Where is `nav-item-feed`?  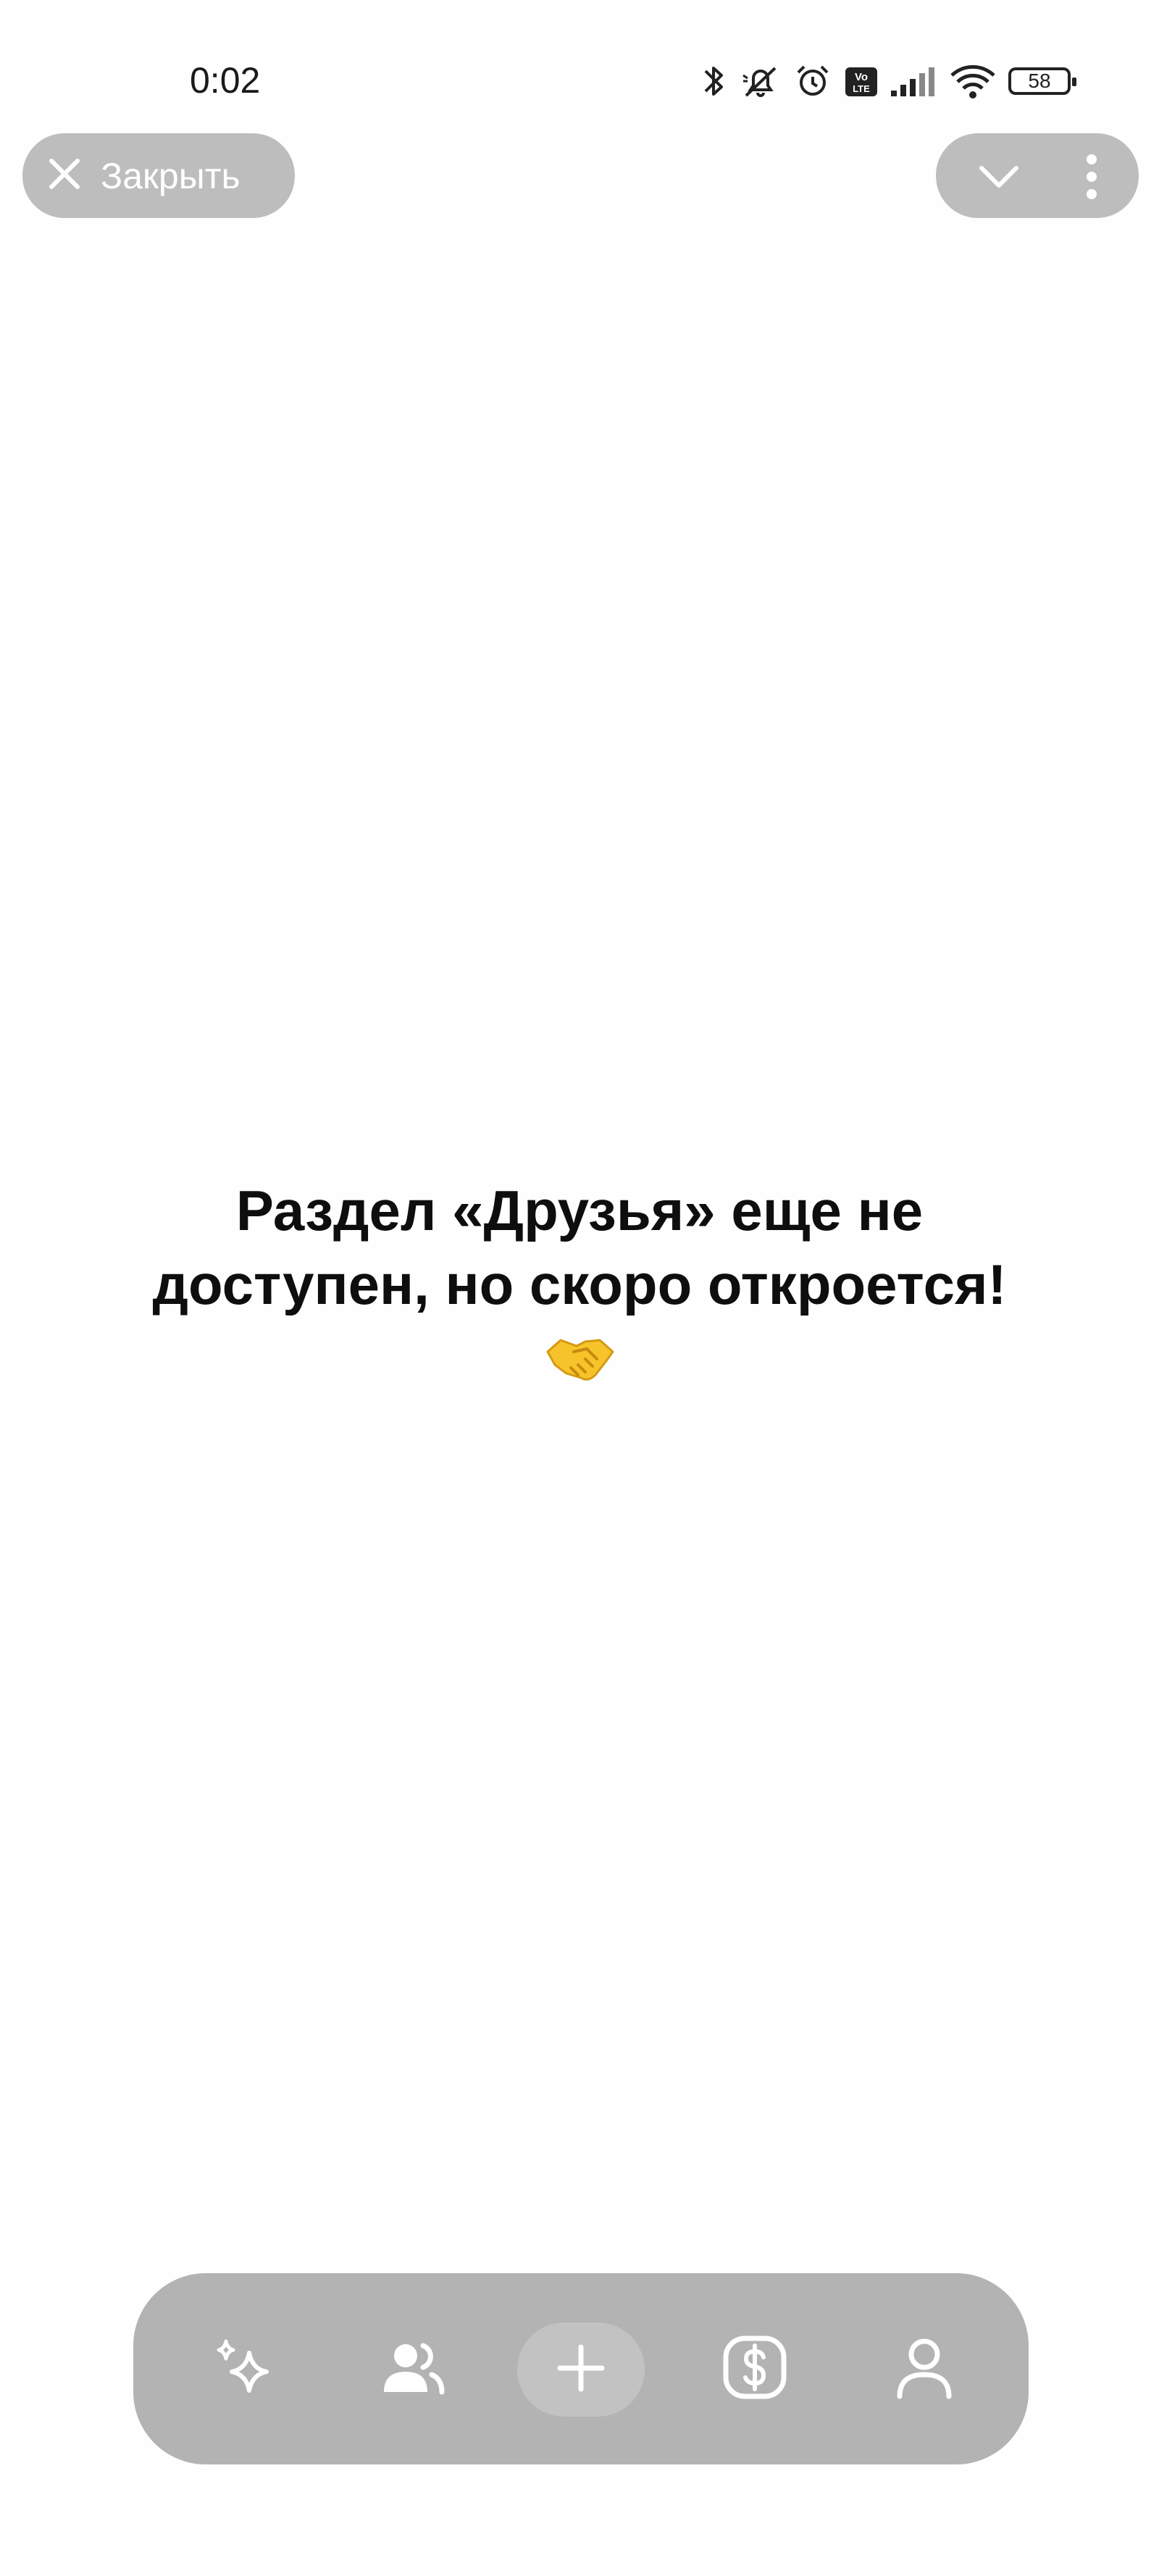
nav-item-feed is located at coordinates (243, 2368).